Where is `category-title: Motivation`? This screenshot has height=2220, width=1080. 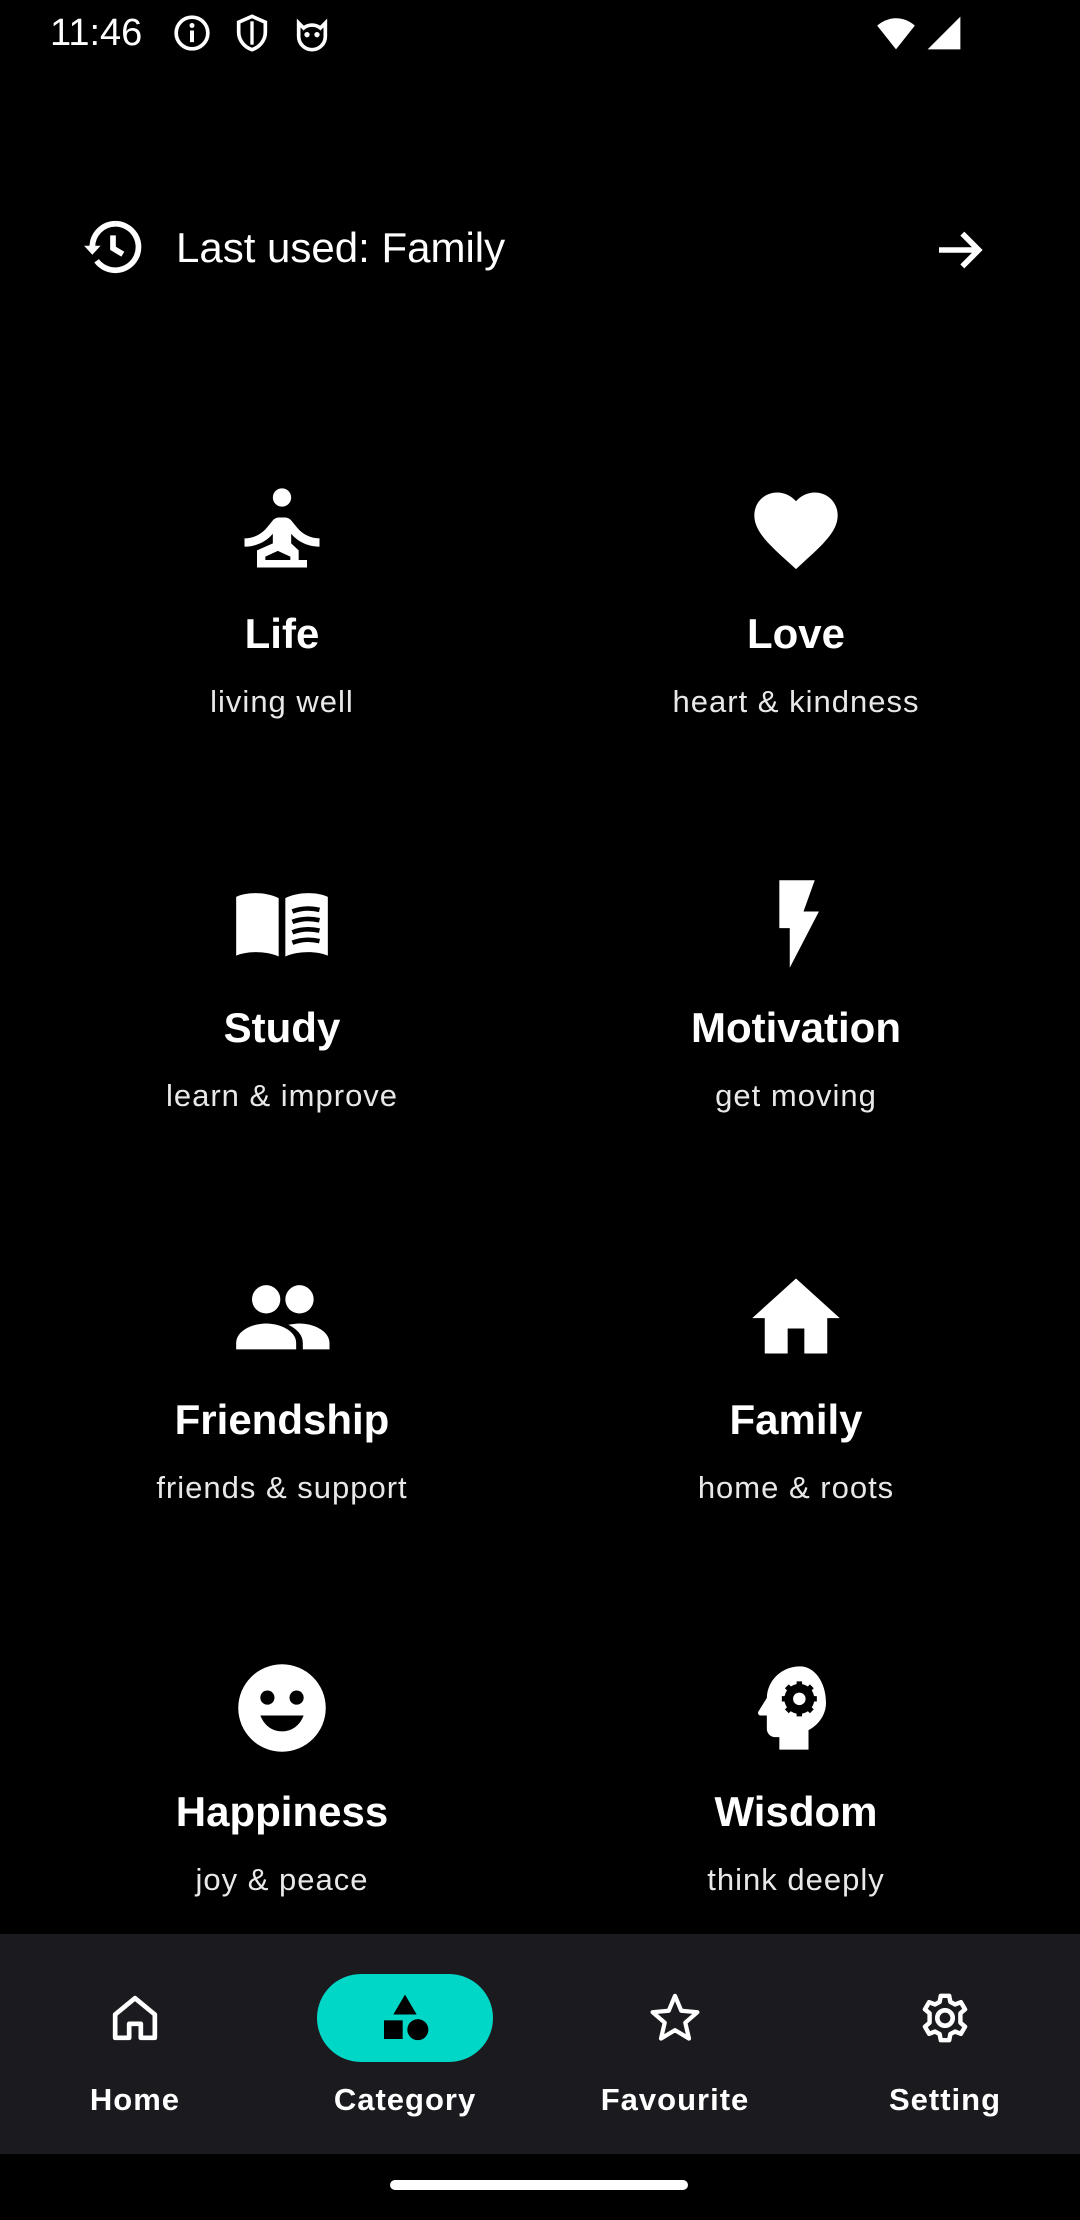 category-title: Motivation is located at coordinates (796, 1027).